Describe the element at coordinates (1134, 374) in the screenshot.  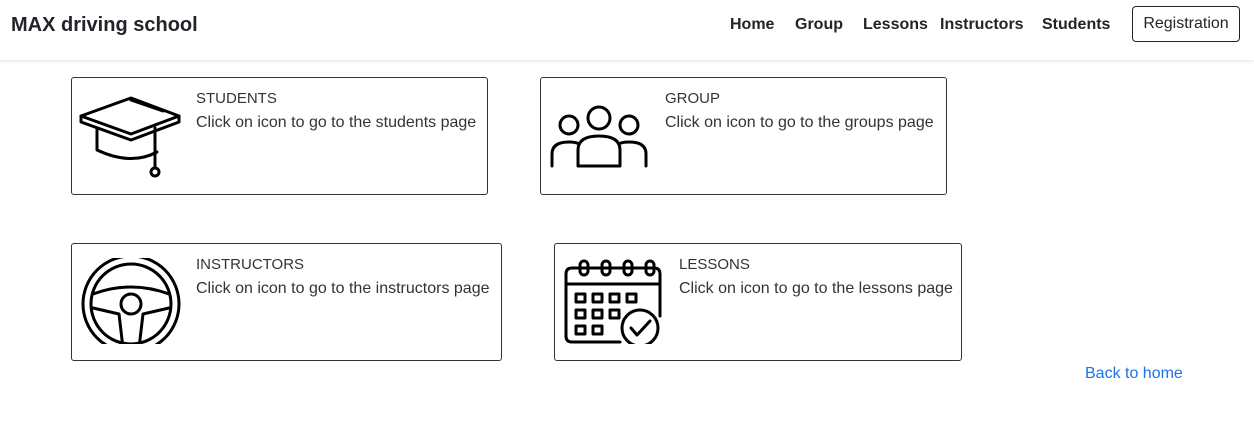
I see `back-to-home-link: Back to home` at that location.